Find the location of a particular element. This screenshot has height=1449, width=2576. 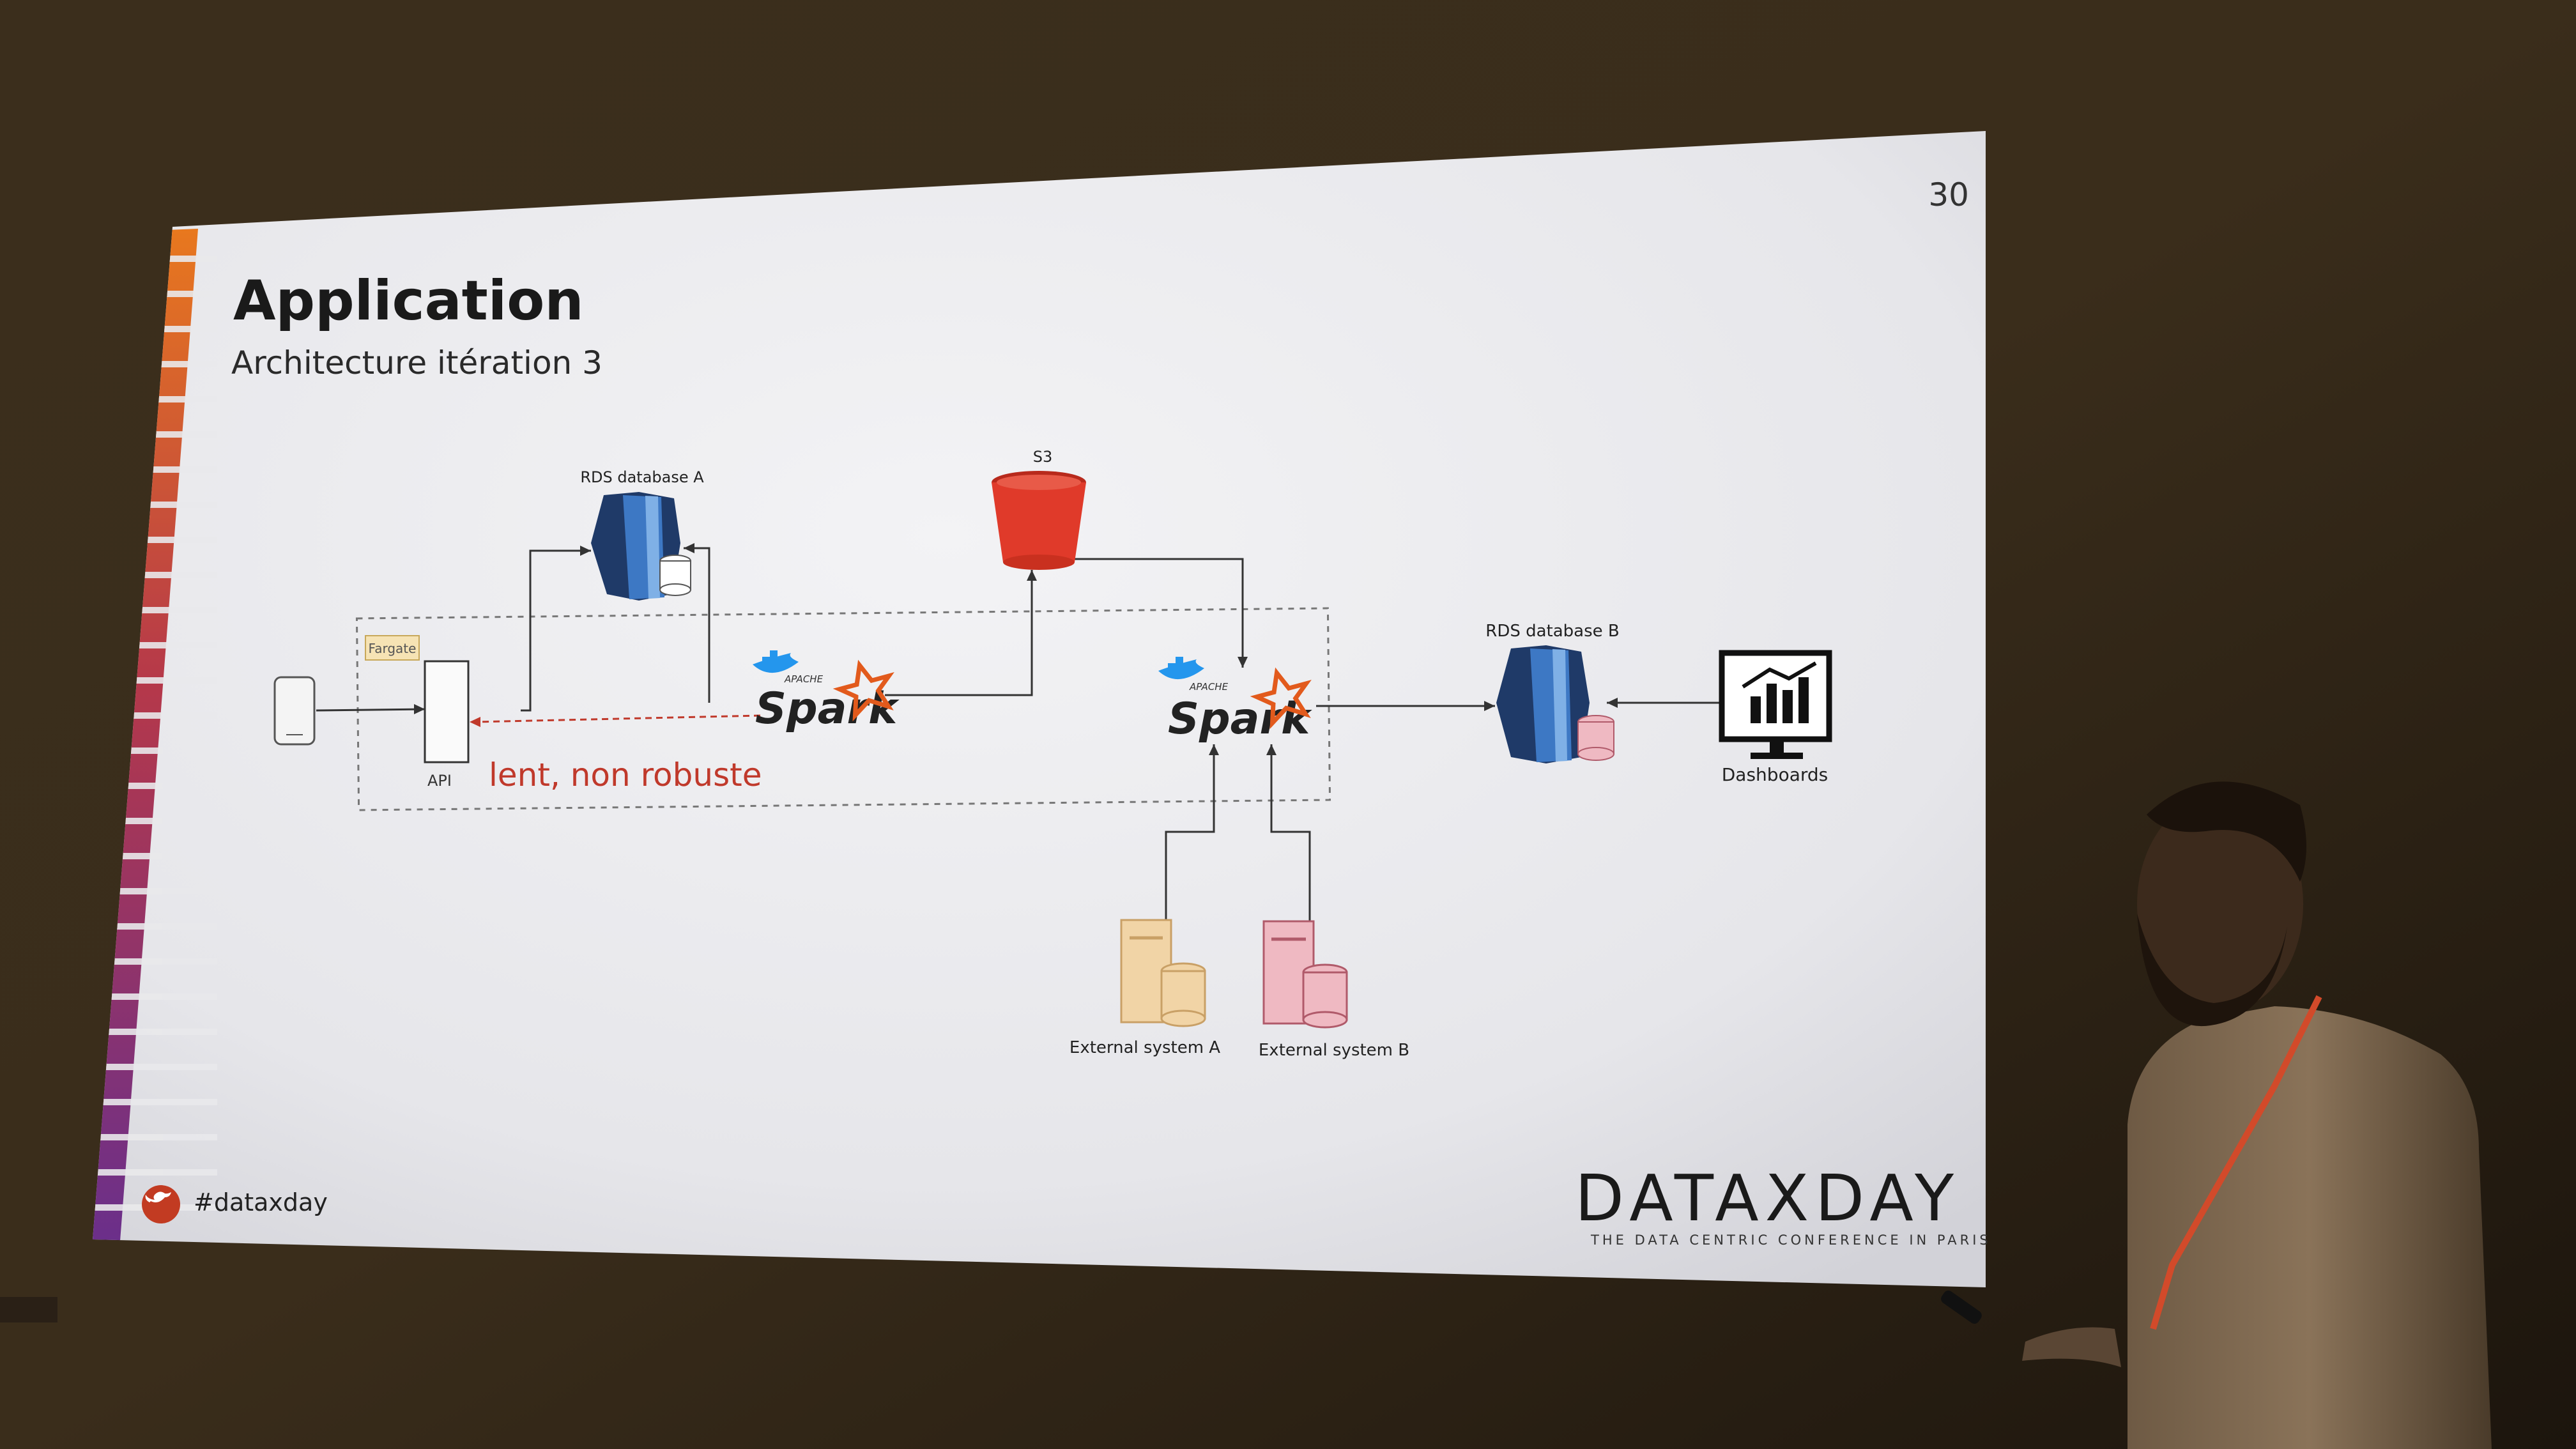

dashboards-label: Dashboards is located at coordinates (1775, 774).